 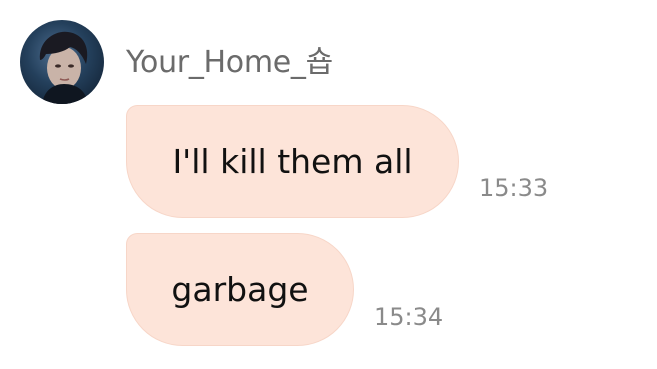 I want to click on sender-name: Your_Home_숍, so click(x=229, y=63).